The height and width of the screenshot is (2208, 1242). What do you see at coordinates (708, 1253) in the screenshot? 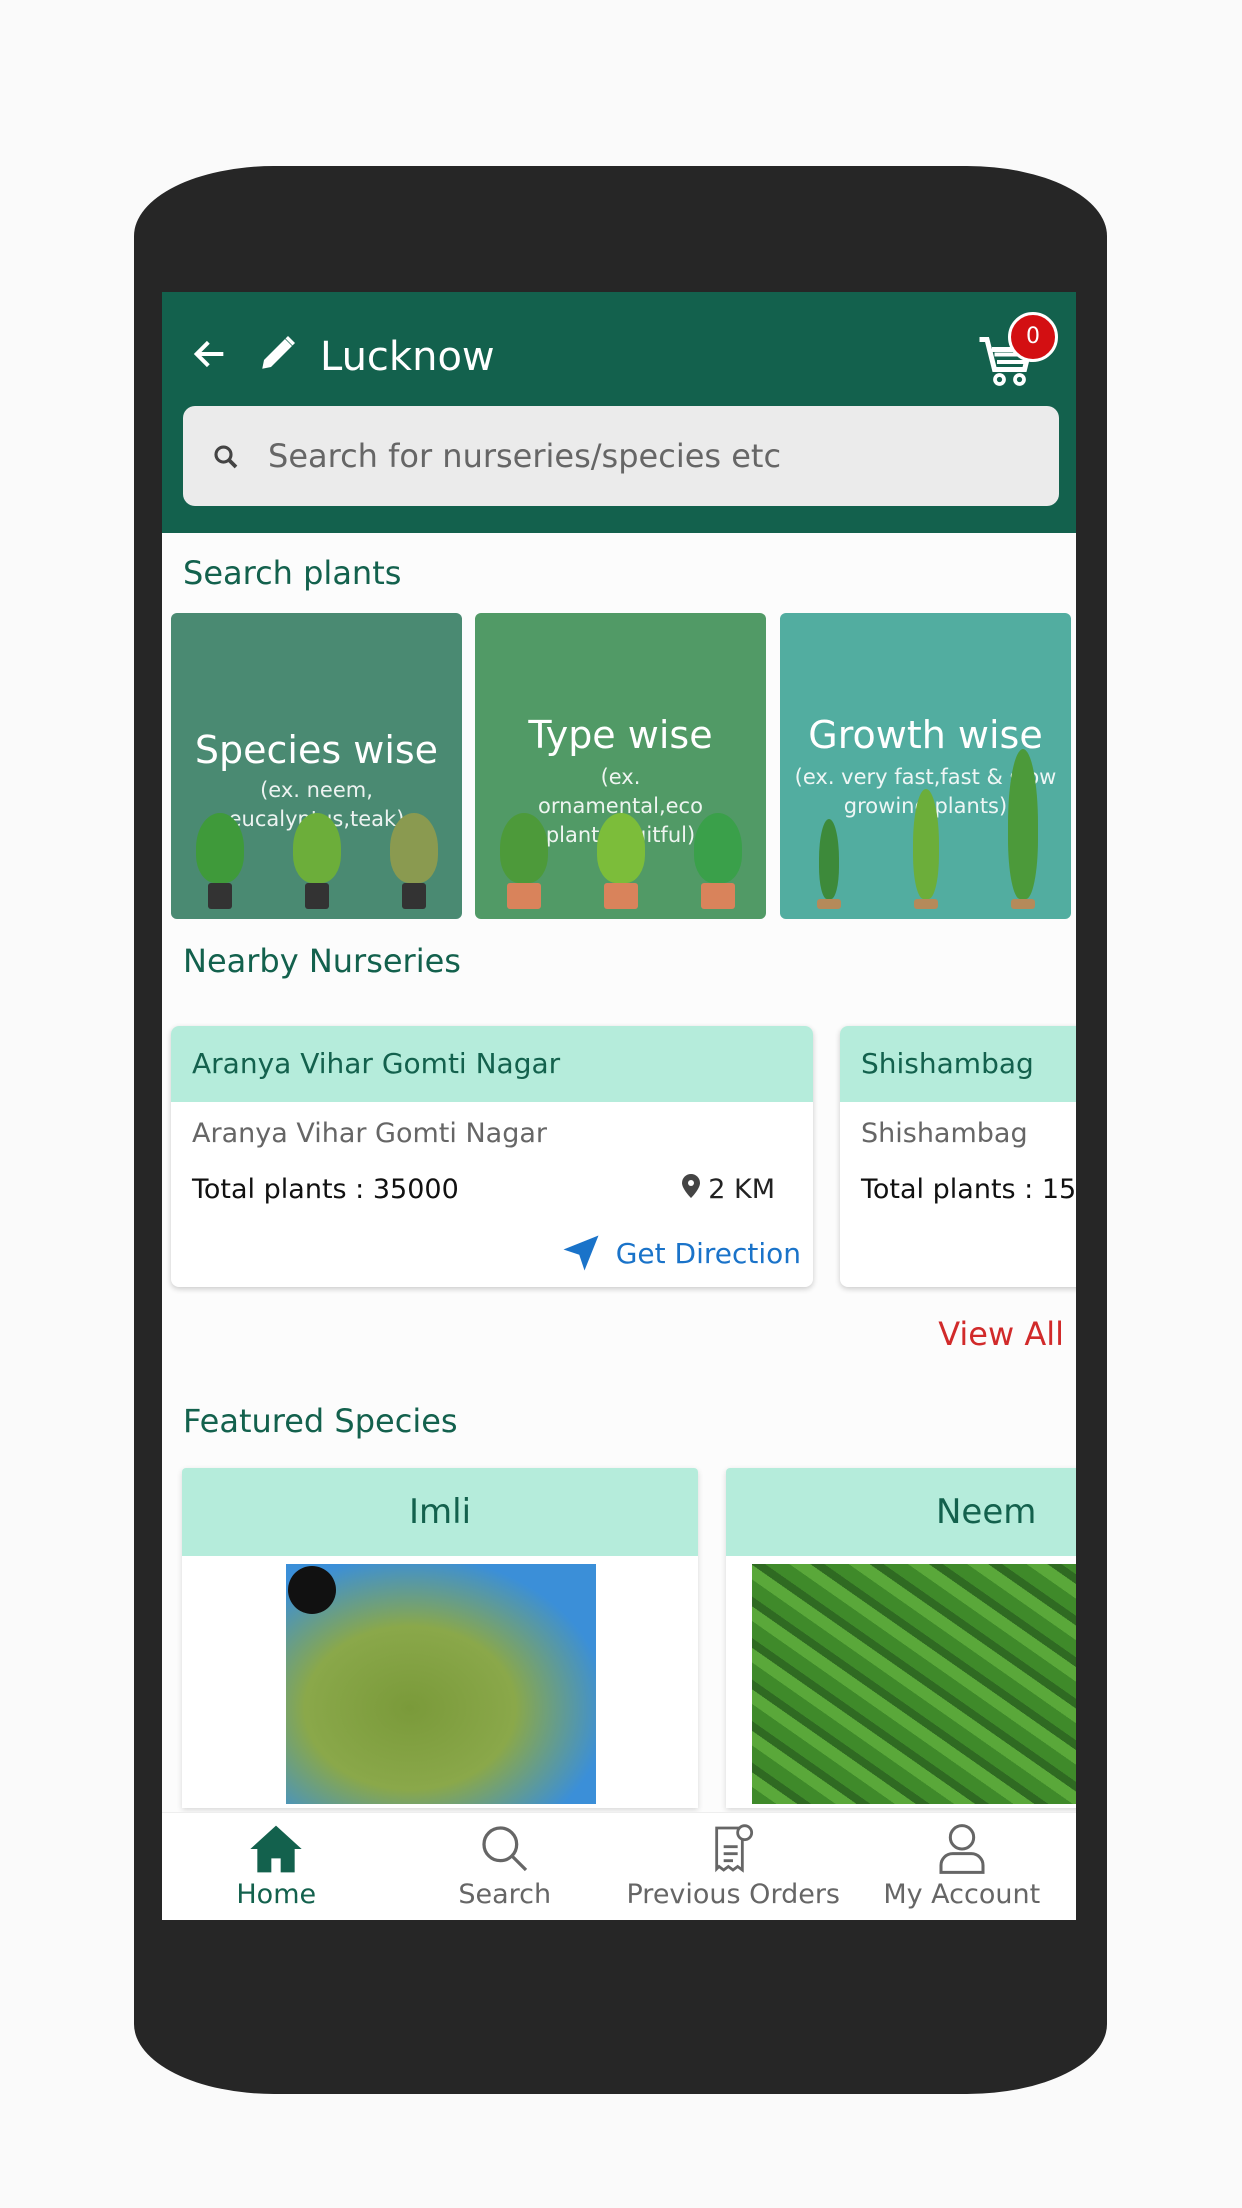
I see `get-direction-label: Get Direction` at bounding box center [708, 1253].